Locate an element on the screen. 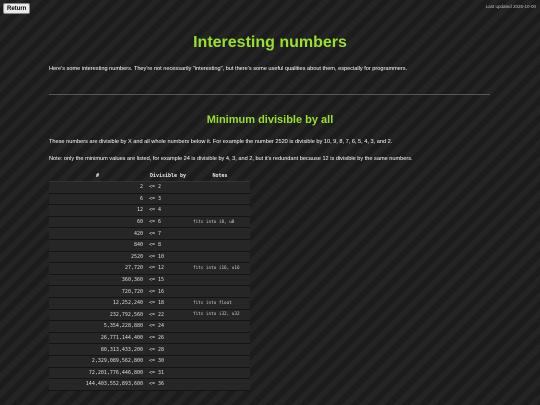 This screenshot has height=405, width=540. section-divider is located at coordinates (269, 94).